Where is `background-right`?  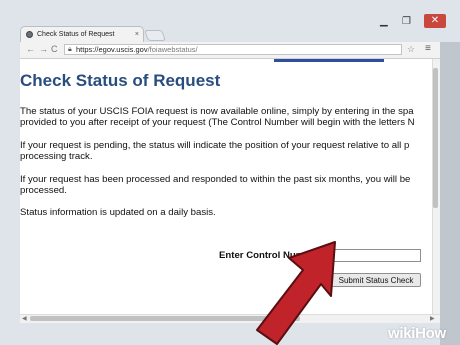 background-right is located at coordinates (450, 193).